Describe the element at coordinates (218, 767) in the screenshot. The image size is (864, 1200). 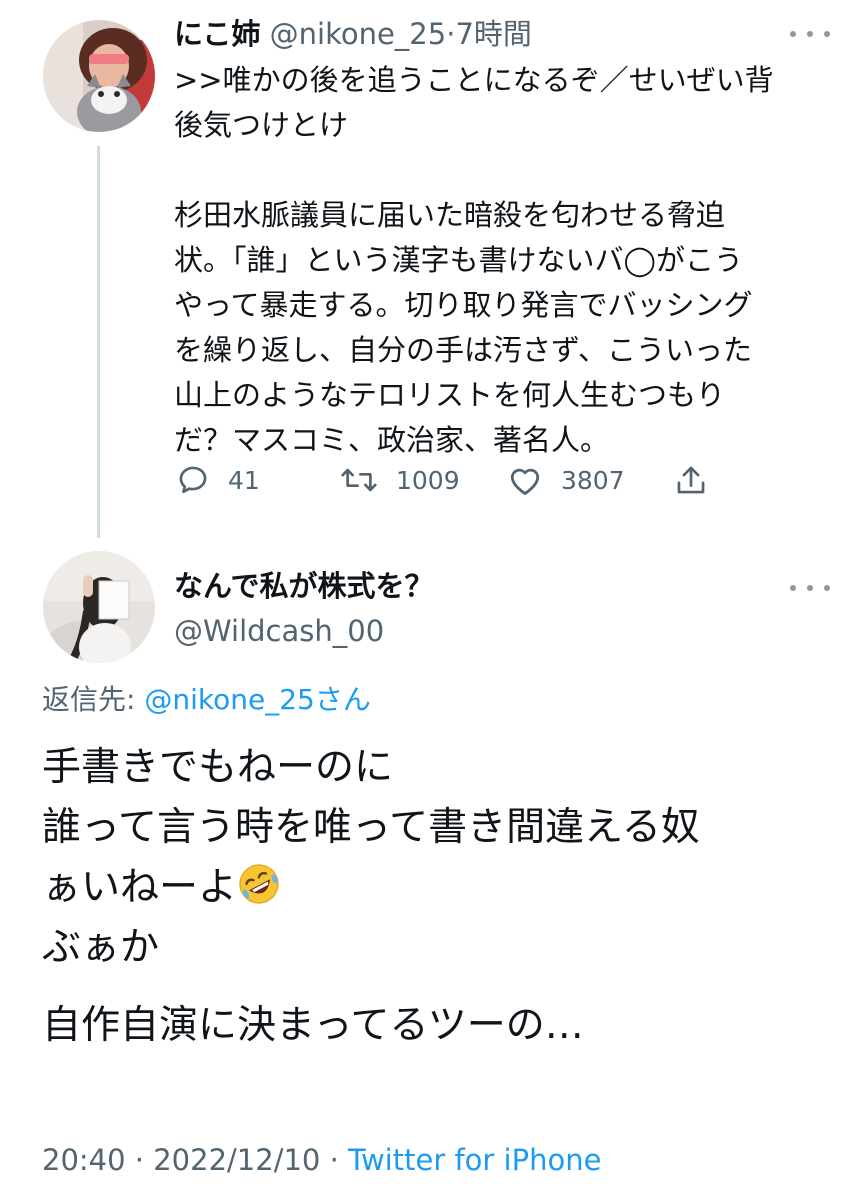
I see `tweet2-line: 手書きでもねーのに` at that location.